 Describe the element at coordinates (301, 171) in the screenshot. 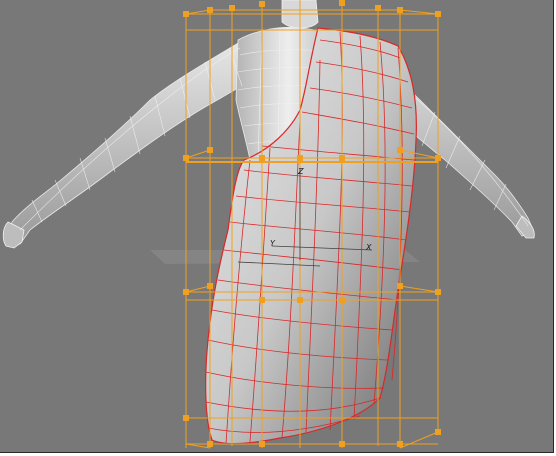

I see `gizmo-z-label: Z` at that location.